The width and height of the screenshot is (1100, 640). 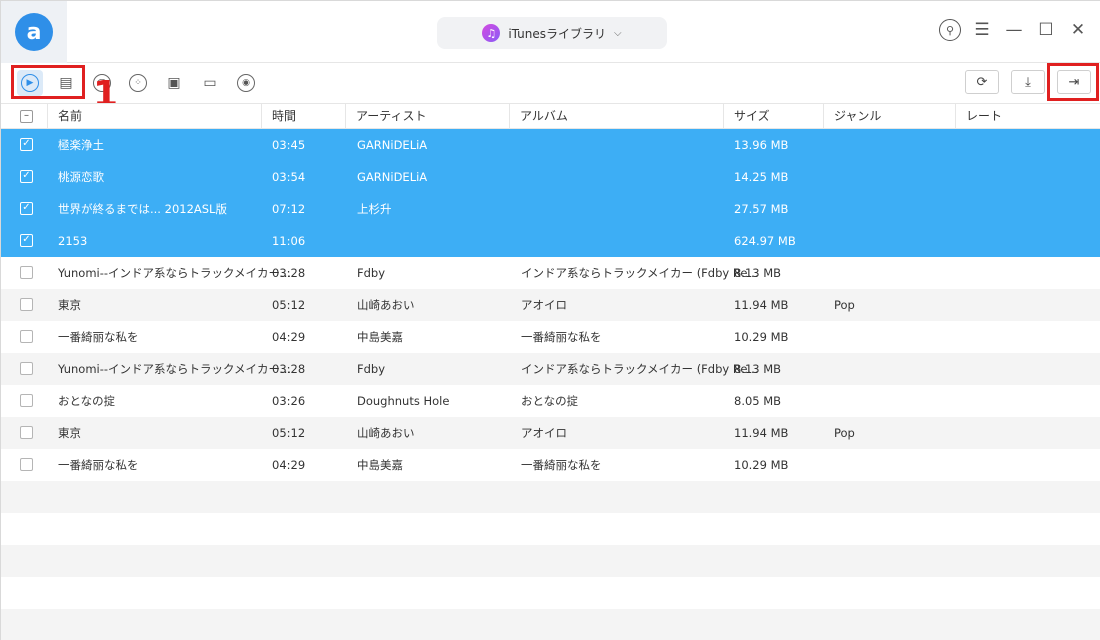 I want to click on itunes-u-icon: ◉, so click(x=246, y=83).